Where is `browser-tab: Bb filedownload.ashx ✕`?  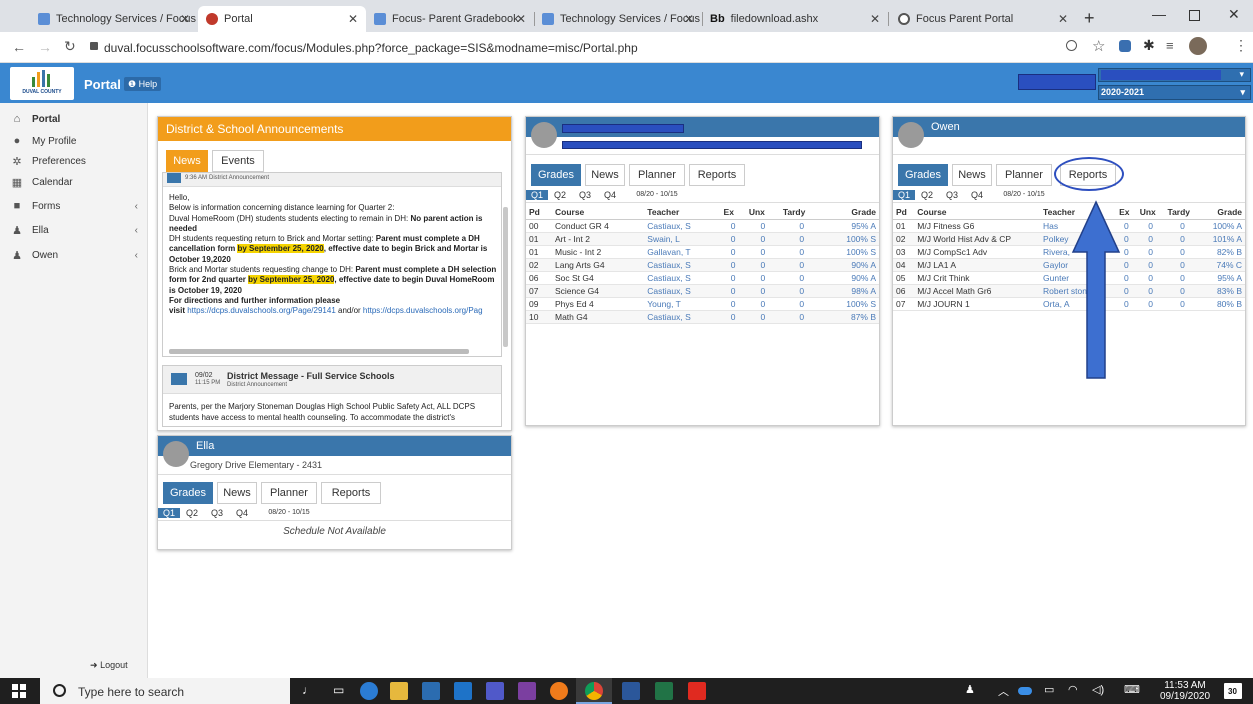 browser-tab: Bb filedownload.ashx ✕ is located at coordinates (795, 19).